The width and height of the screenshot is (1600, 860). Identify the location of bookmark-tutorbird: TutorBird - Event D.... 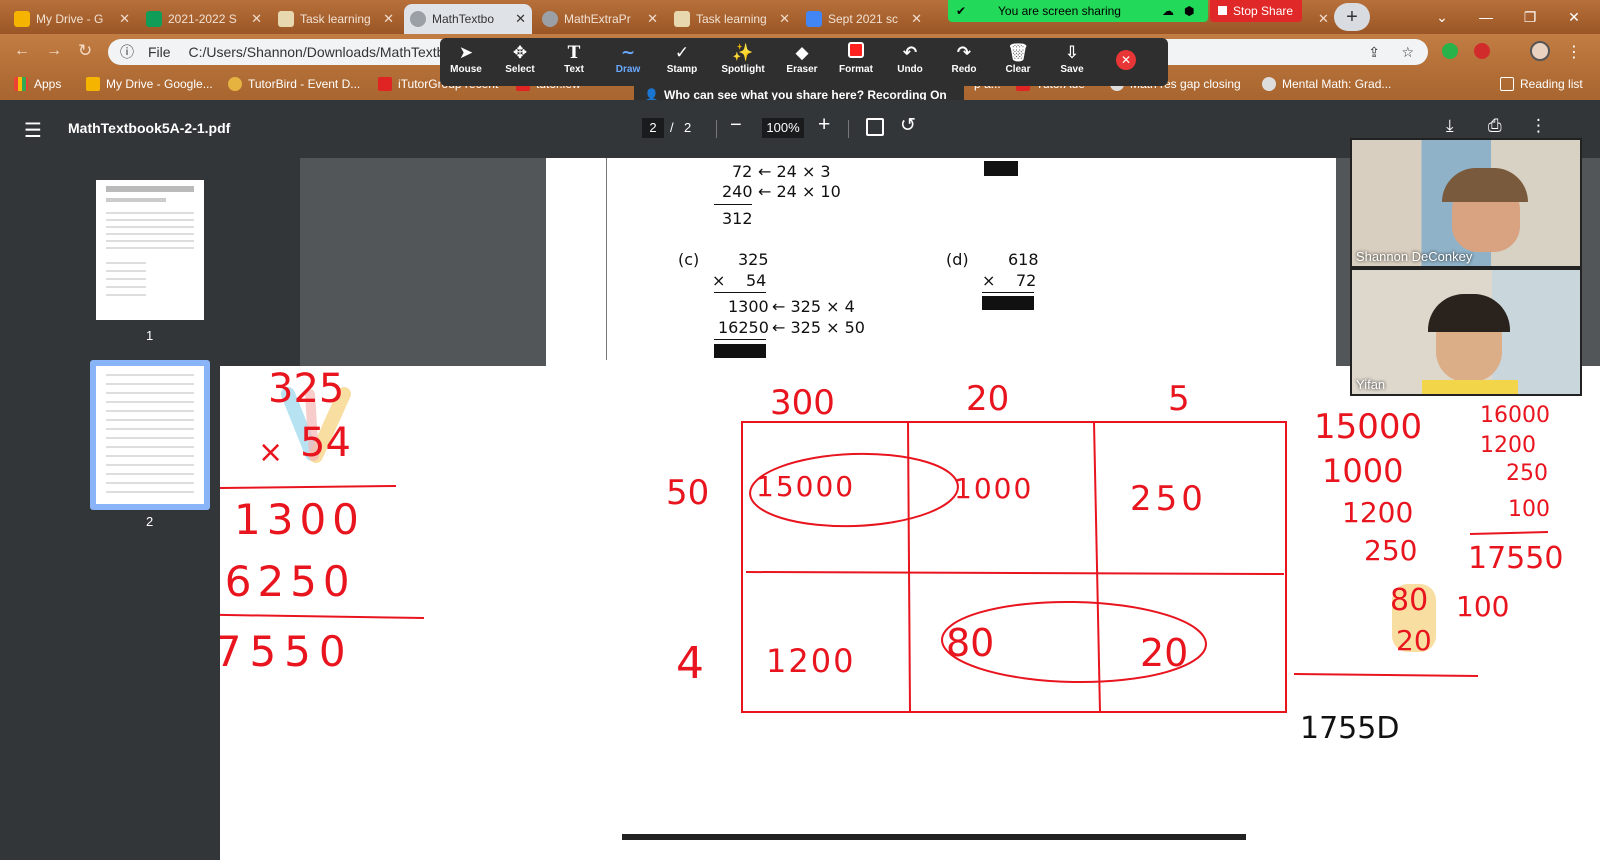
(294, 84).